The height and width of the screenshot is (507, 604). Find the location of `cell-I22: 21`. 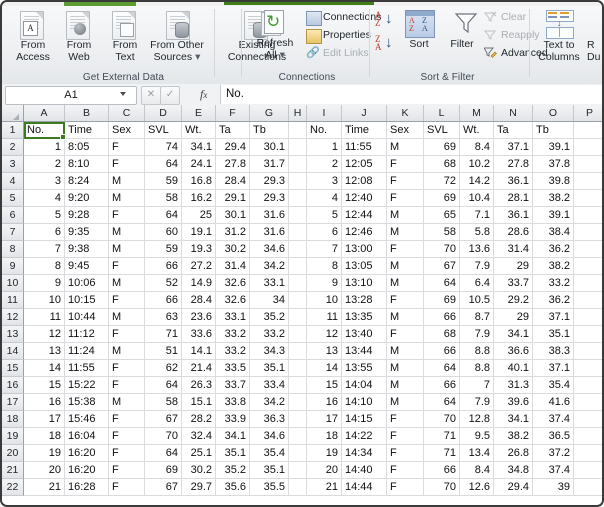

cell-I22: 21 is located at coordinates (324, 487).